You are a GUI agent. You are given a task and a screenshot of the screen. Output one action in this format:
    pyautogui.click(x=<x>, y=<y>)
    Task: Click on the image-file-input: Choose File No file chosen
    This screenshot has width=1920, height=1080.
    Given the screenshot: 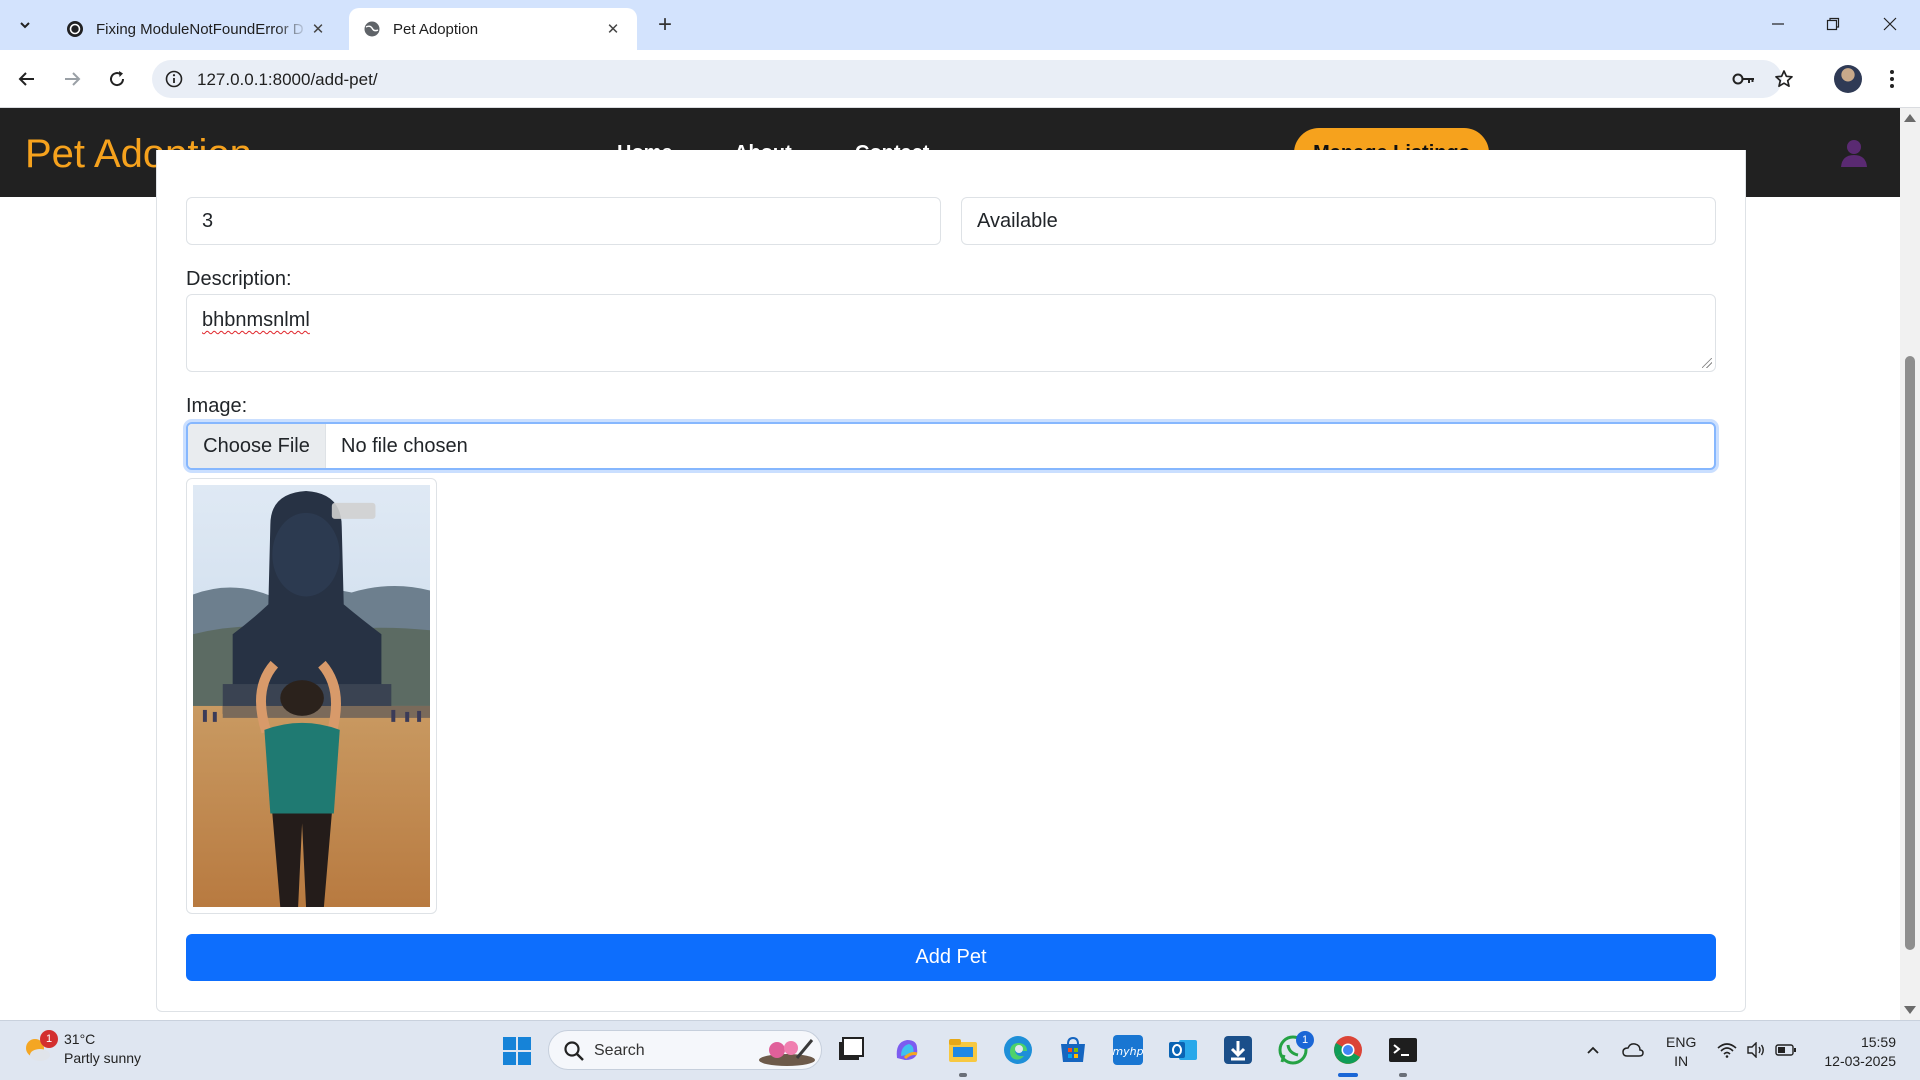 What is the action you would take?
    pyautogui.click(x=951, y=446)
    